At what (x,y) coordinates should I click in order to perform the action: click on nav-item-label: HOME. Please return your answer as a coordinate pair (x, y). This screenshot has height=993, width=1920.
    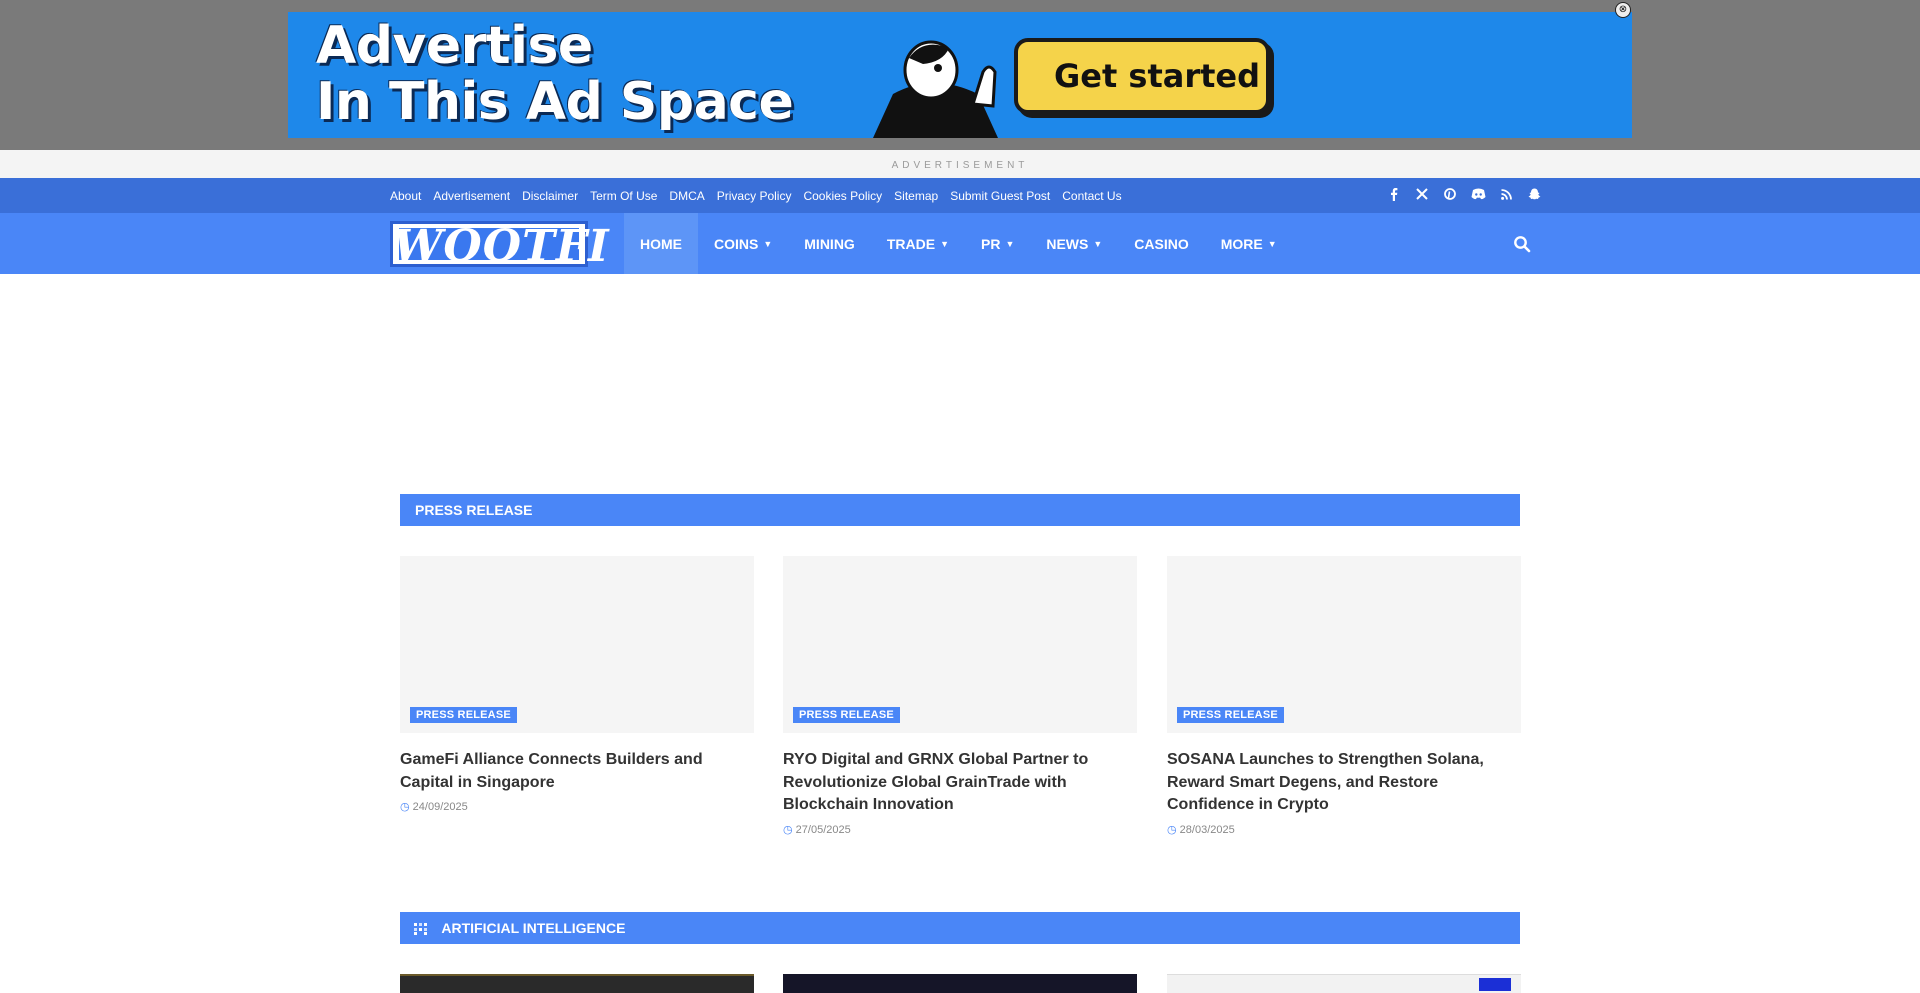
    Looking at the image, I should click on (661, 243).